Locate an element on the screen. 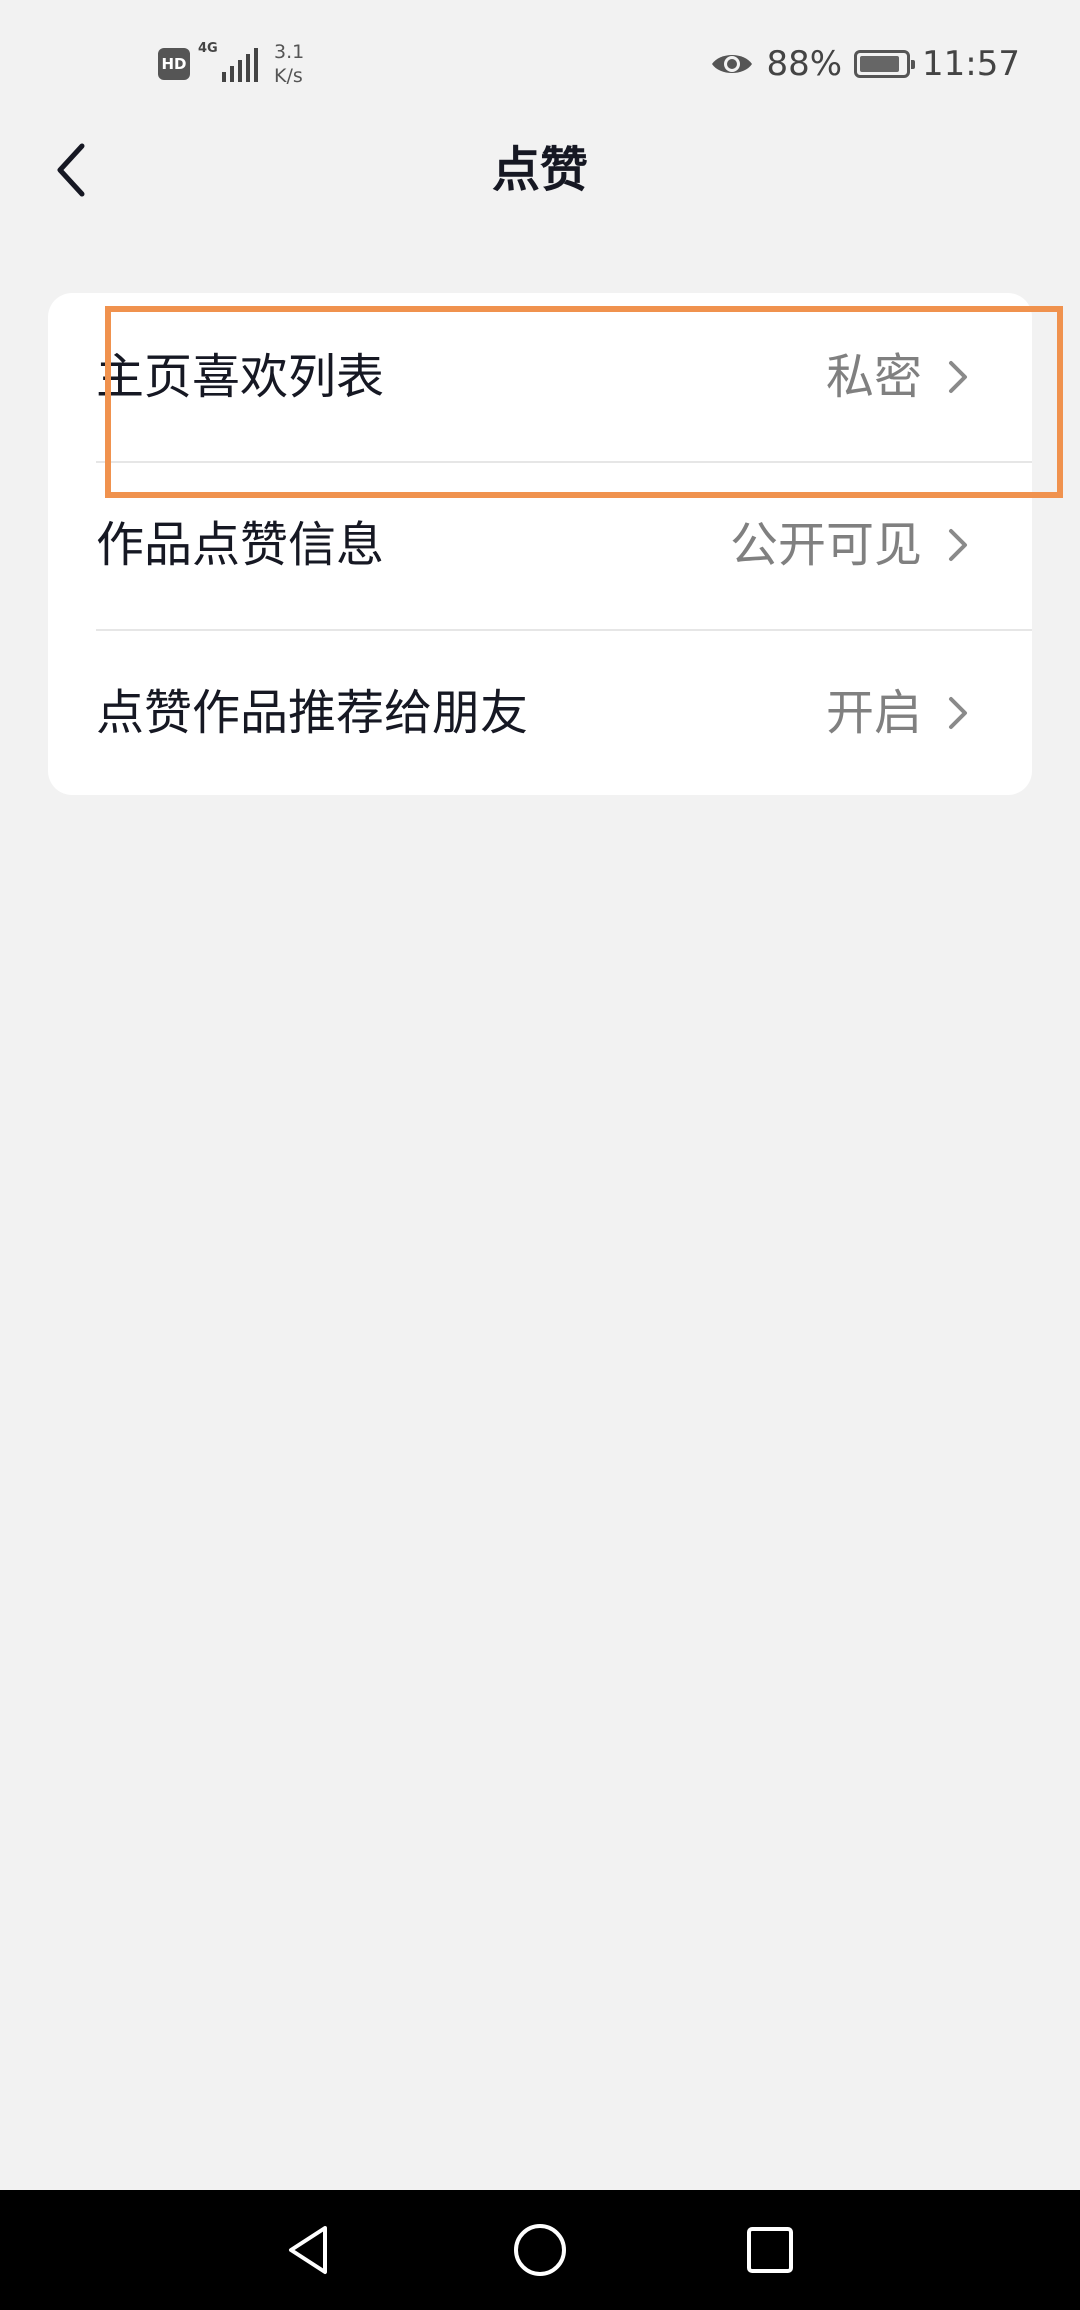  square-recents-icon is located at coordinates (770, 2250).